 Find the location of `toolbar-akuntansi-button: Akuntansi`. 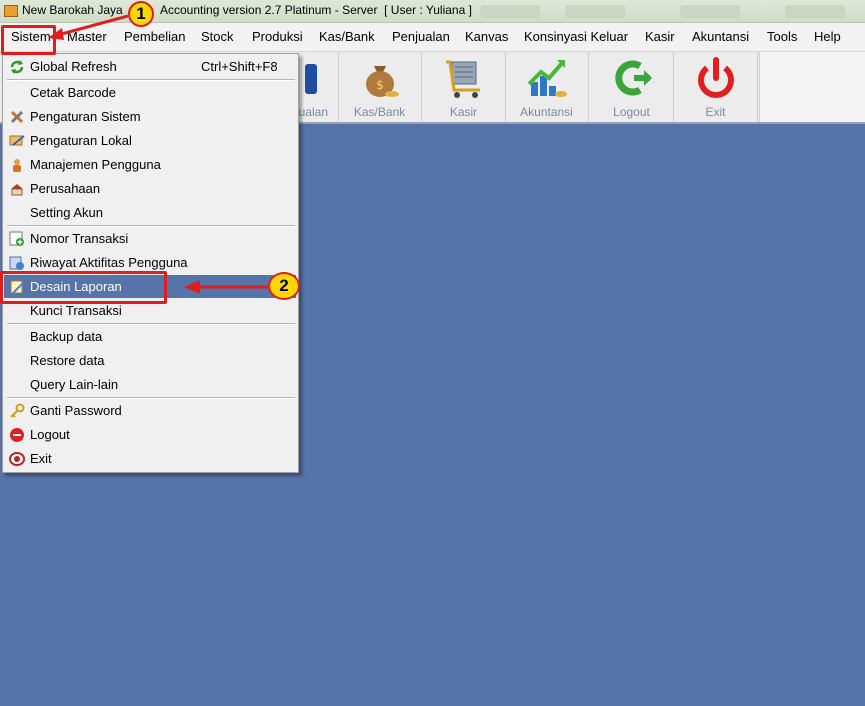

toolbar-akuntansi-button: Akuntansi is located at coordinates (547, 87).